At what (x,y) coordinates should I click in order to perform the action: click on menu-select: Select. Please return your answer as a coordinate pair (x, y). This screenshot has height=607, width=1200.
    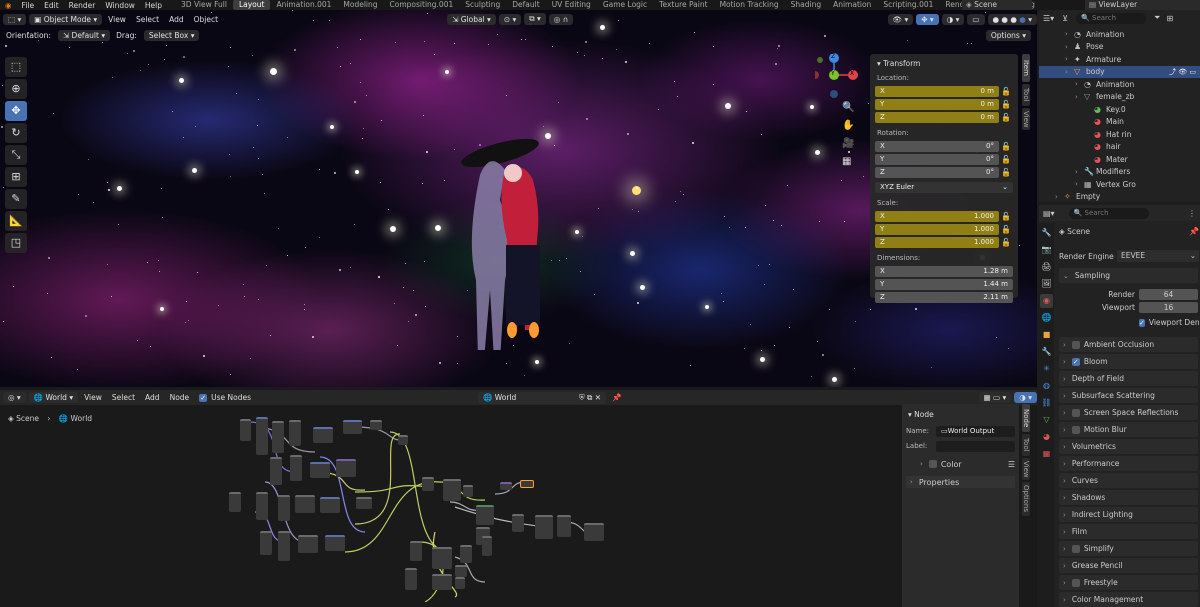
    Looking at the image, I should click on (123, 397).